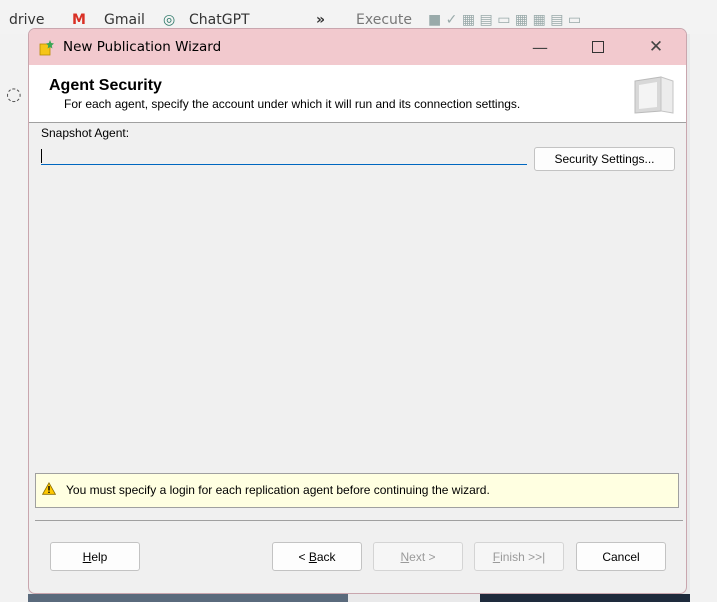 Image resolution: width=717 pixels, height=602 pixels. Describe the element at coordinates (99, 556) in the screenshot. I see `help-label: elp` at that location.